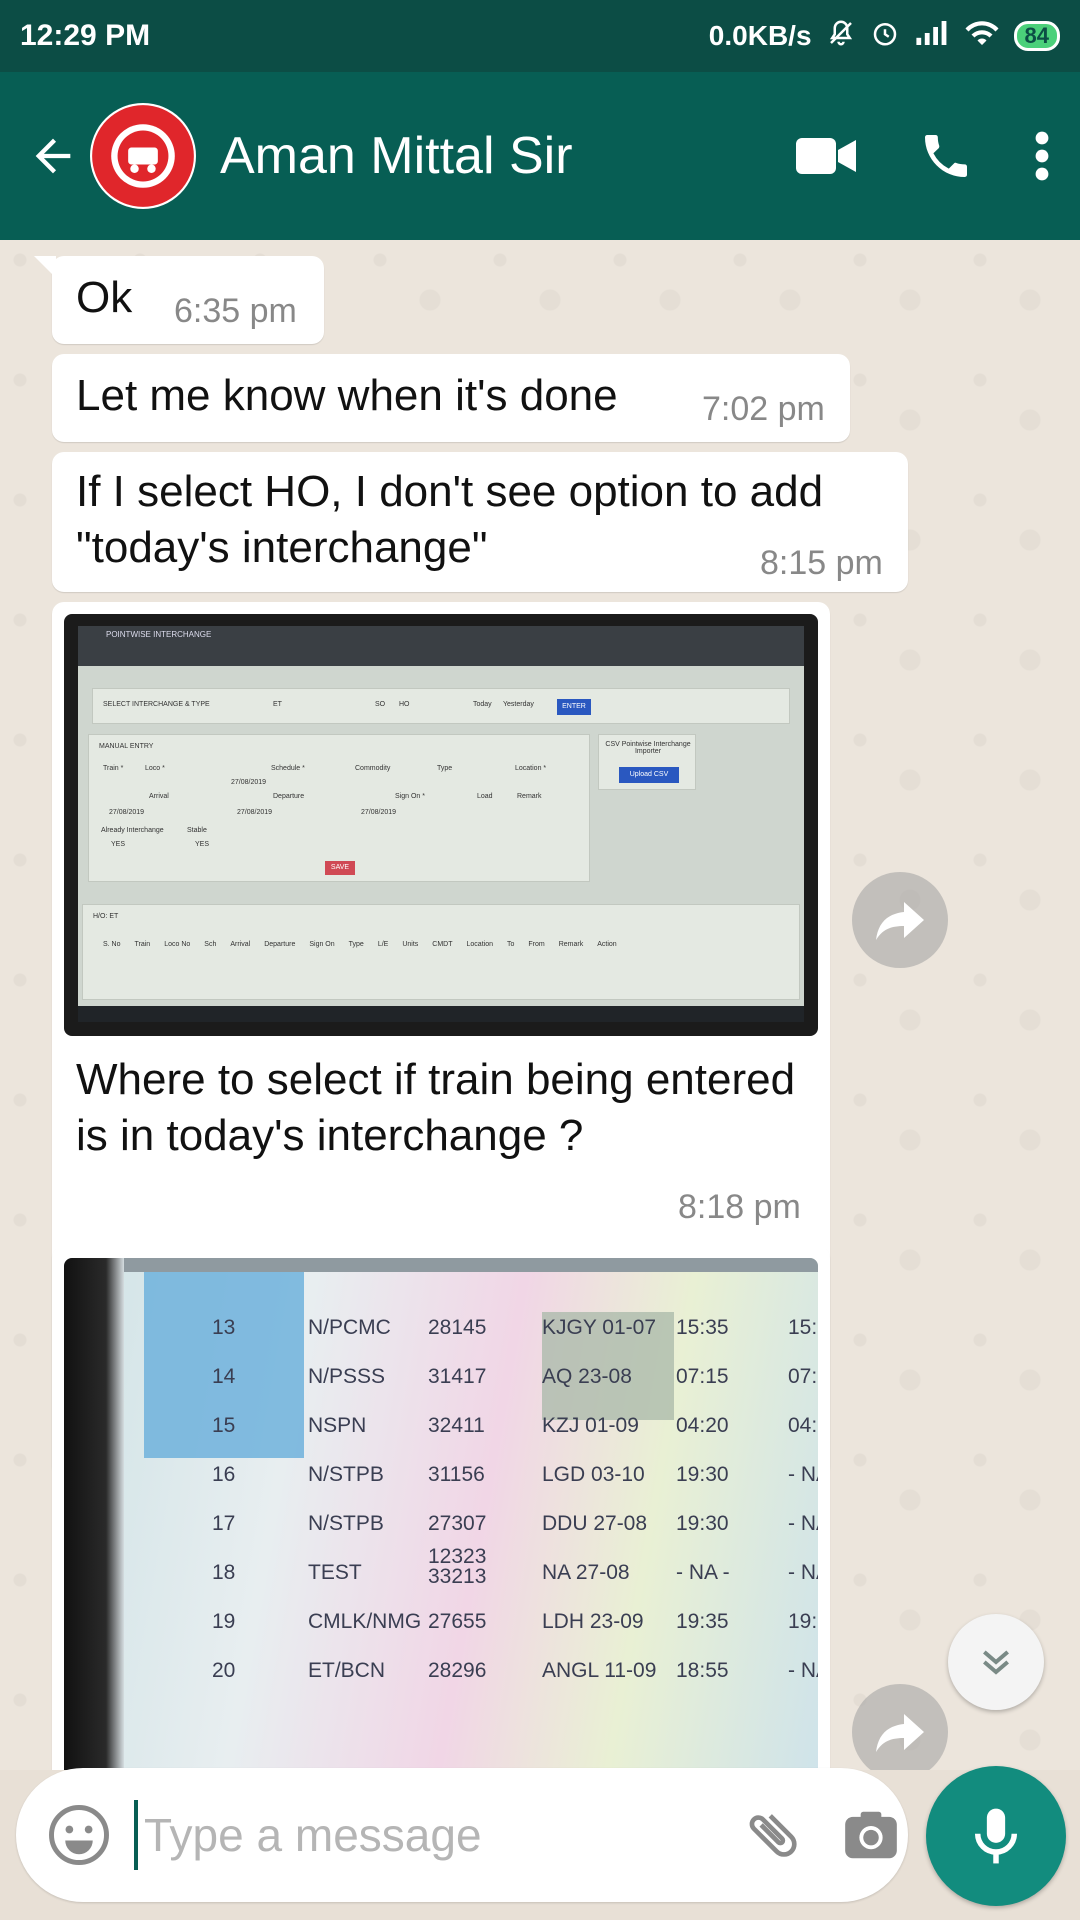  Describe the element at coordinates (871, 1835) in the screenshot. I see `camera-icon` at that location.